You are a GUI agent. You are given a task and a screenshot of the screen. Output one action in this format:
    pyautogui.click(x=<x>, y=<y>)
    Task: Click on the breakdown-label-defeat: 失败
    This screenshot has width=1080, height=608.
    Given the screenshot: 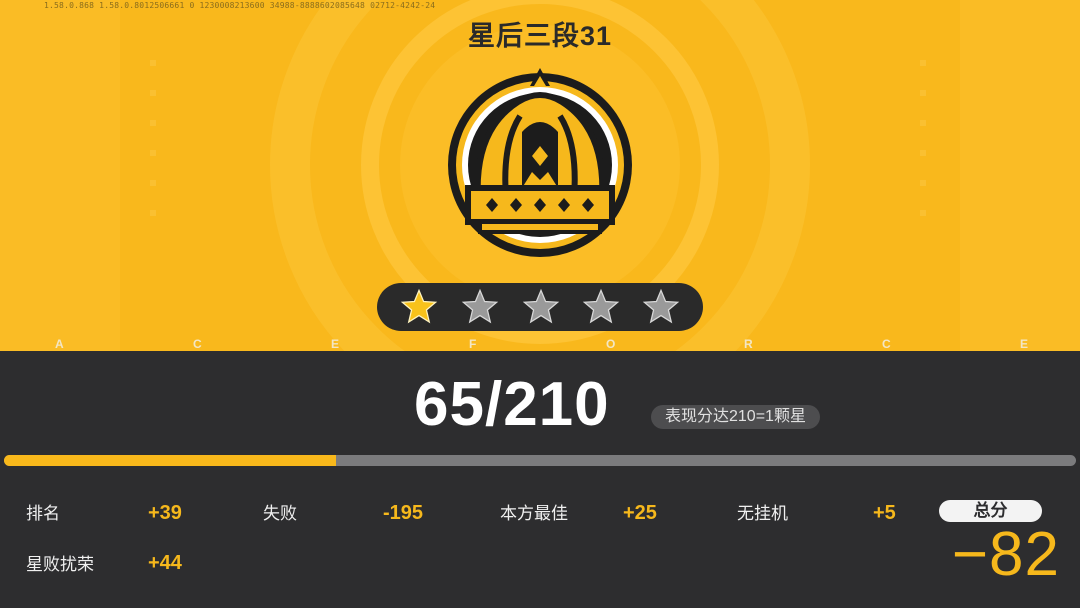 What is the action you would take?
    pyautogui.click(x=280, y=513)
    